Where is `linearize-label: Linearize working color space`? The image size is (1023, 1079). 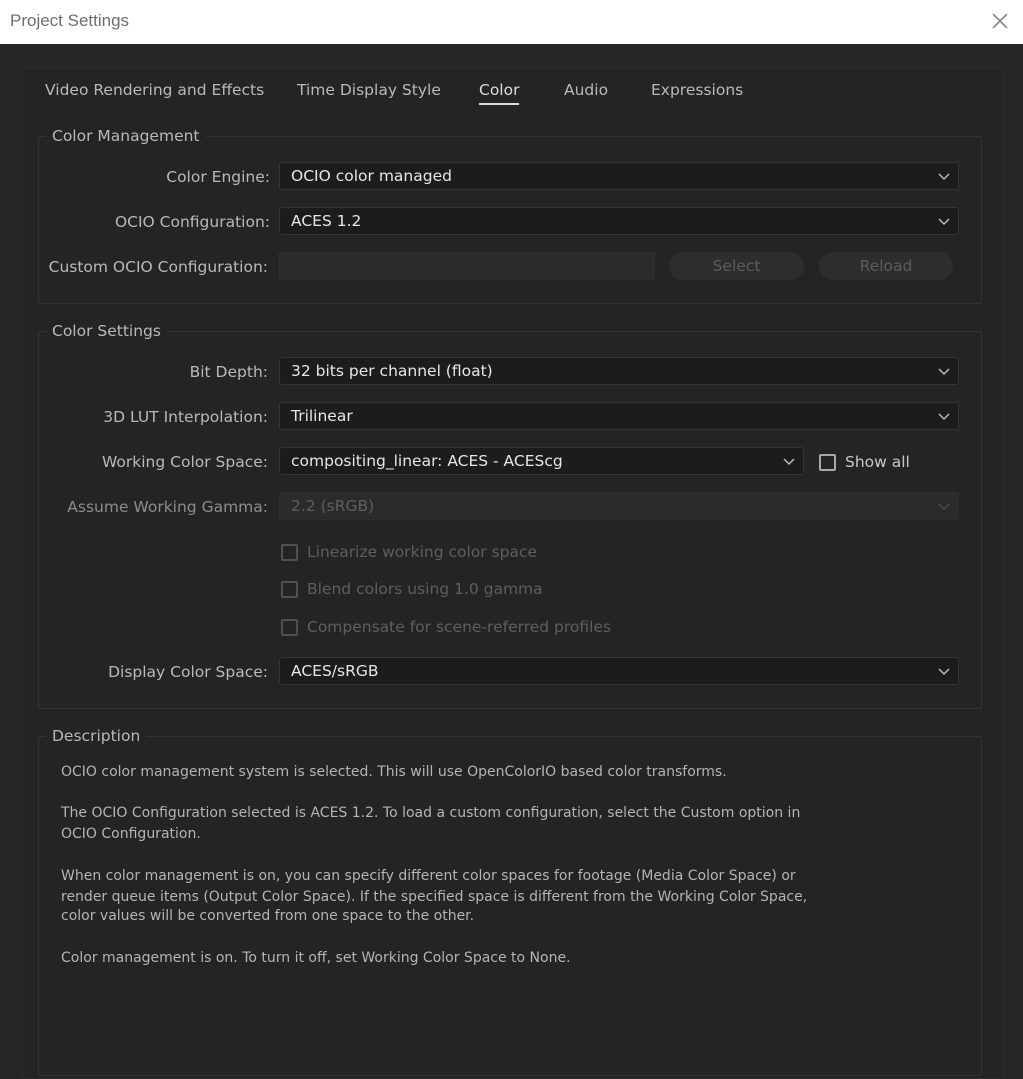 linearize-label: Linearize working color space is located at coordinates (422, 552).